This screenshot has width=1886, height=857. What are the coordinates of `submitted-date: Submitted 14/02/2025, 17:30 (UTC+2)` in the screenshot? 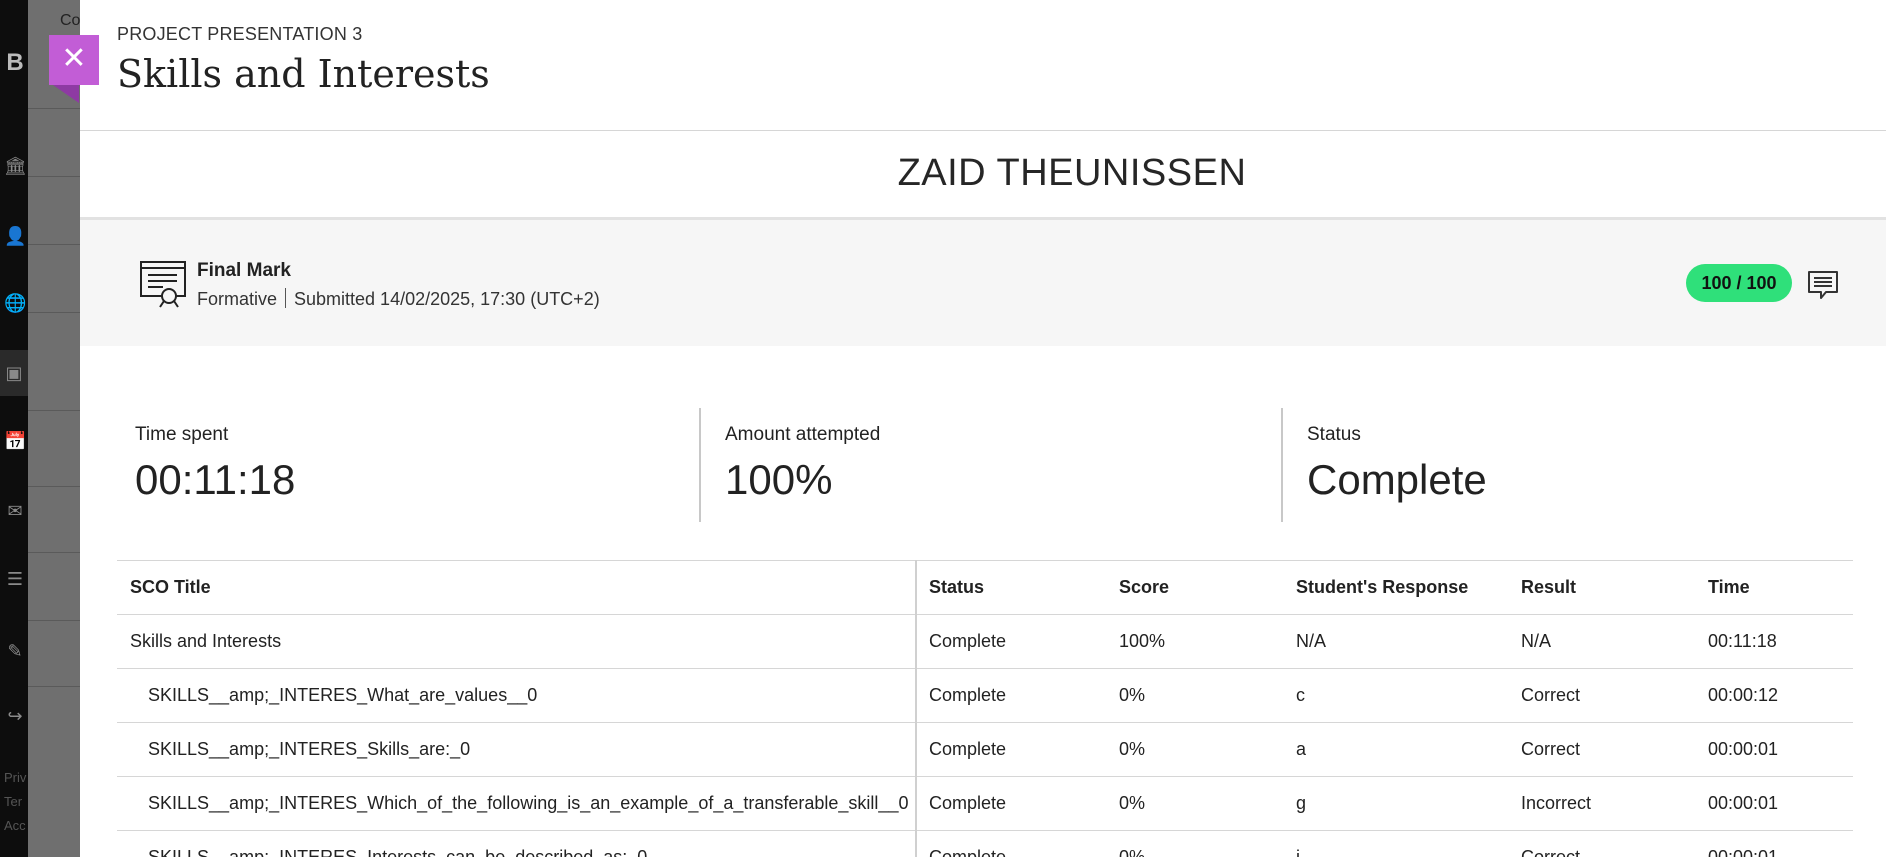 It's located at (447, 299).